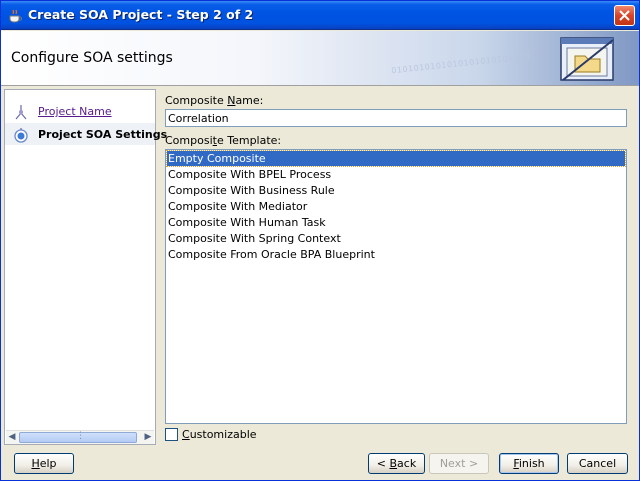  I want to click on next-button: Next >, so click(459, 463).